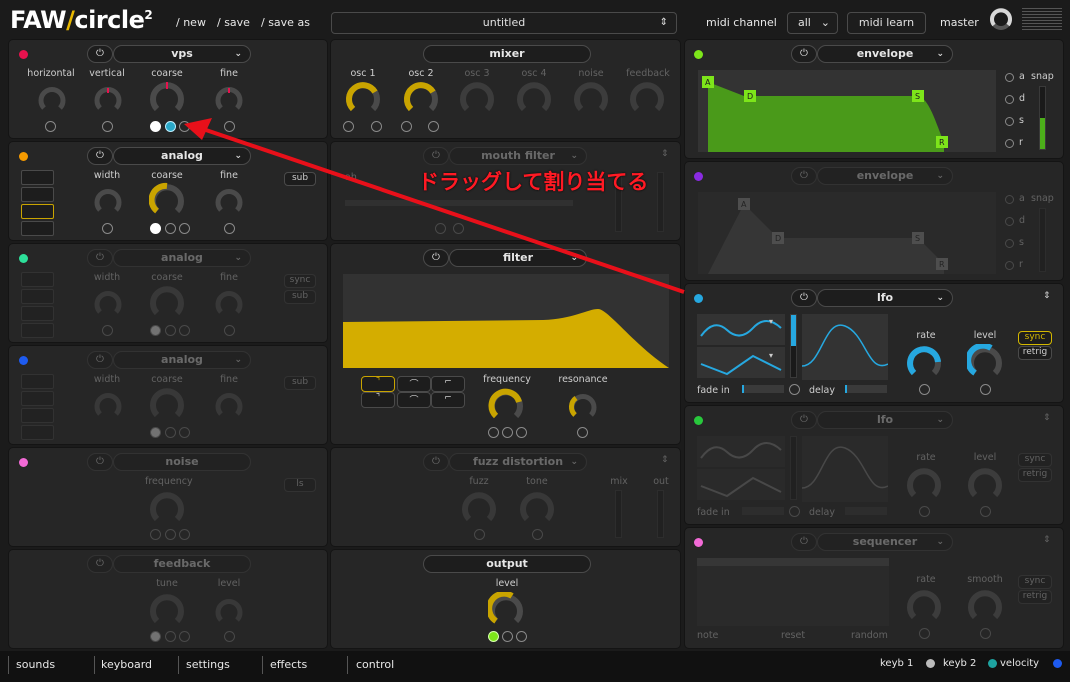 The height and width of the screenshot is (682, 1070). Describe the element at coordinates (378, 400) in the screenshot. I see `filter-lowpass2-button: ⌝` at that location.